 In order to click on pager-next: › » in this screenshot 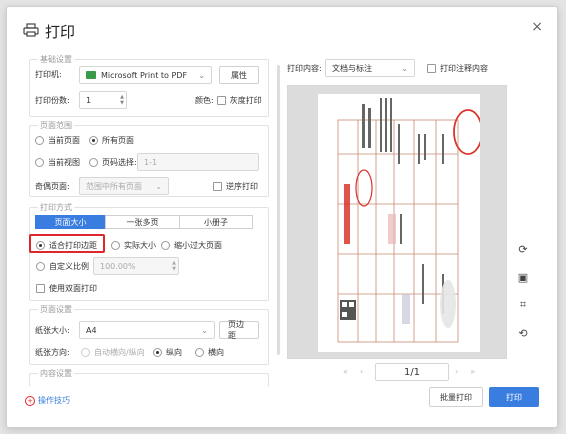, I will do `click(465, 371)`.